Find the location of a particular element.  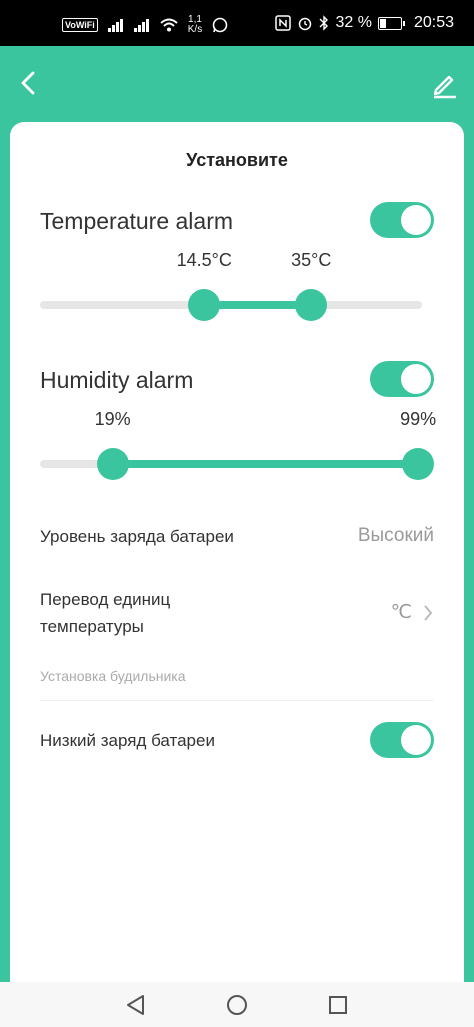

nfc-icon is located at coordinates (283, 23).